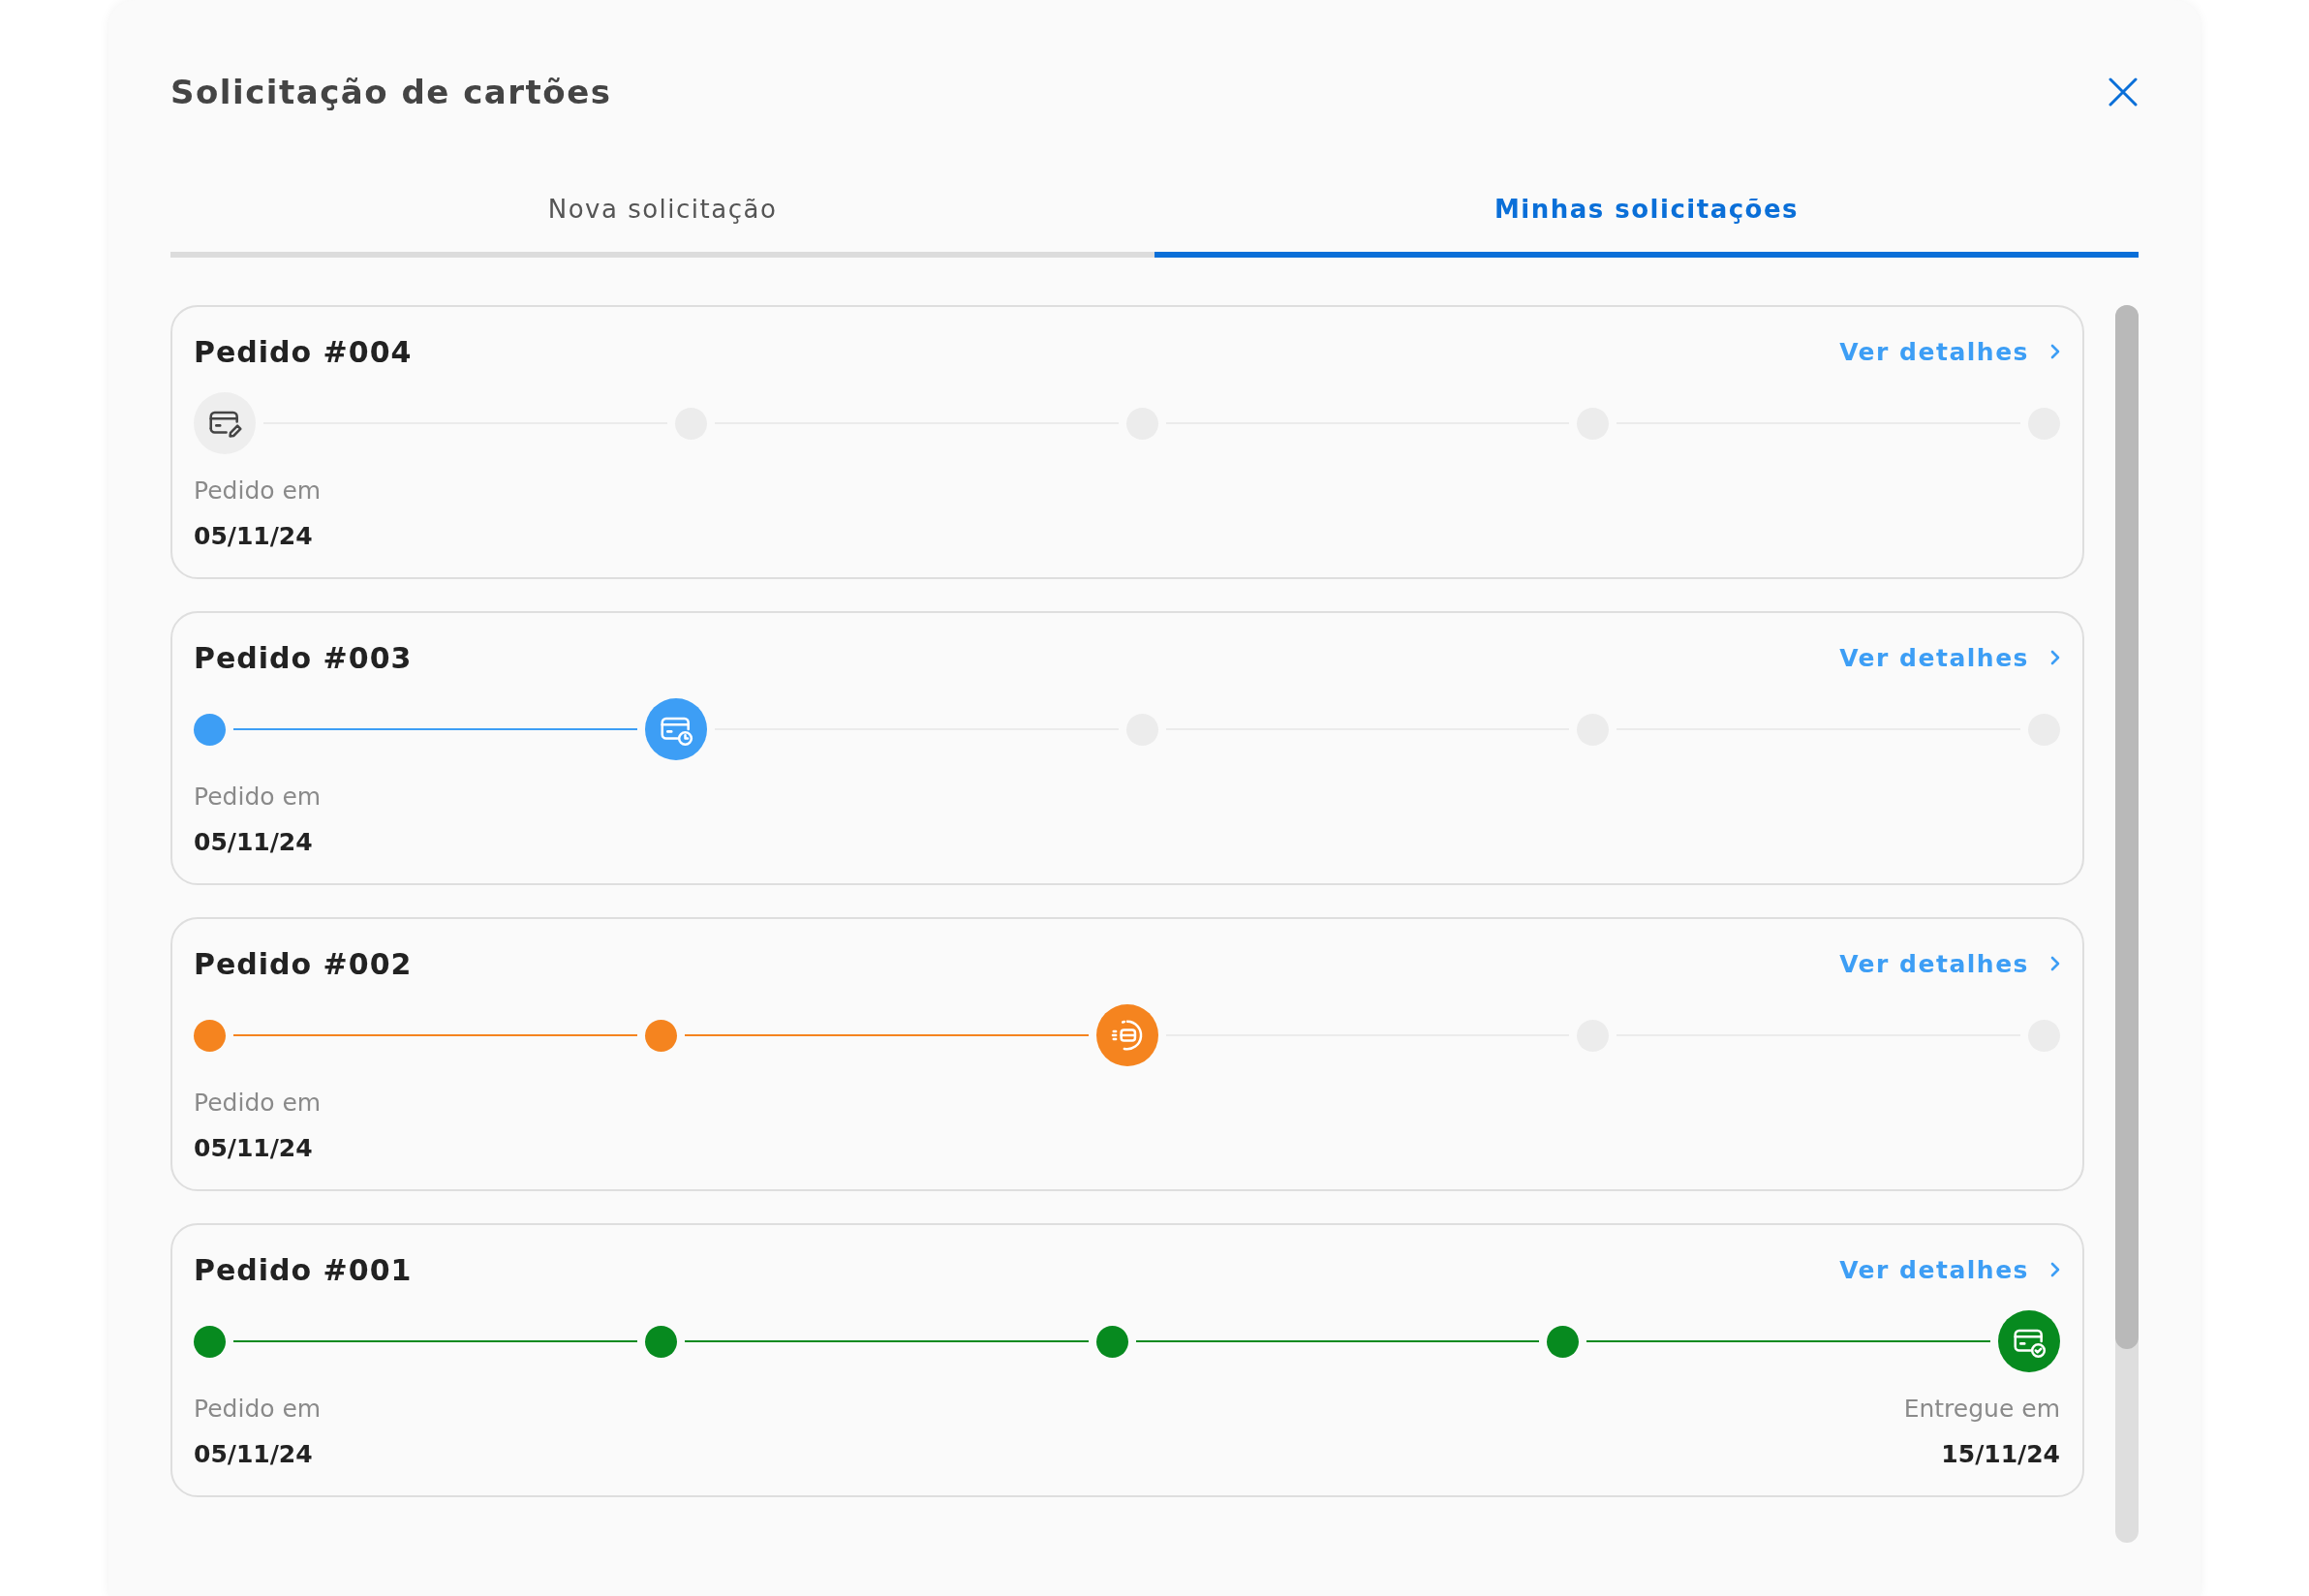 The height and width of the screenshot is (1596, 2309). I want to click on date-value: 15/11/24, so click(2001, 1454).